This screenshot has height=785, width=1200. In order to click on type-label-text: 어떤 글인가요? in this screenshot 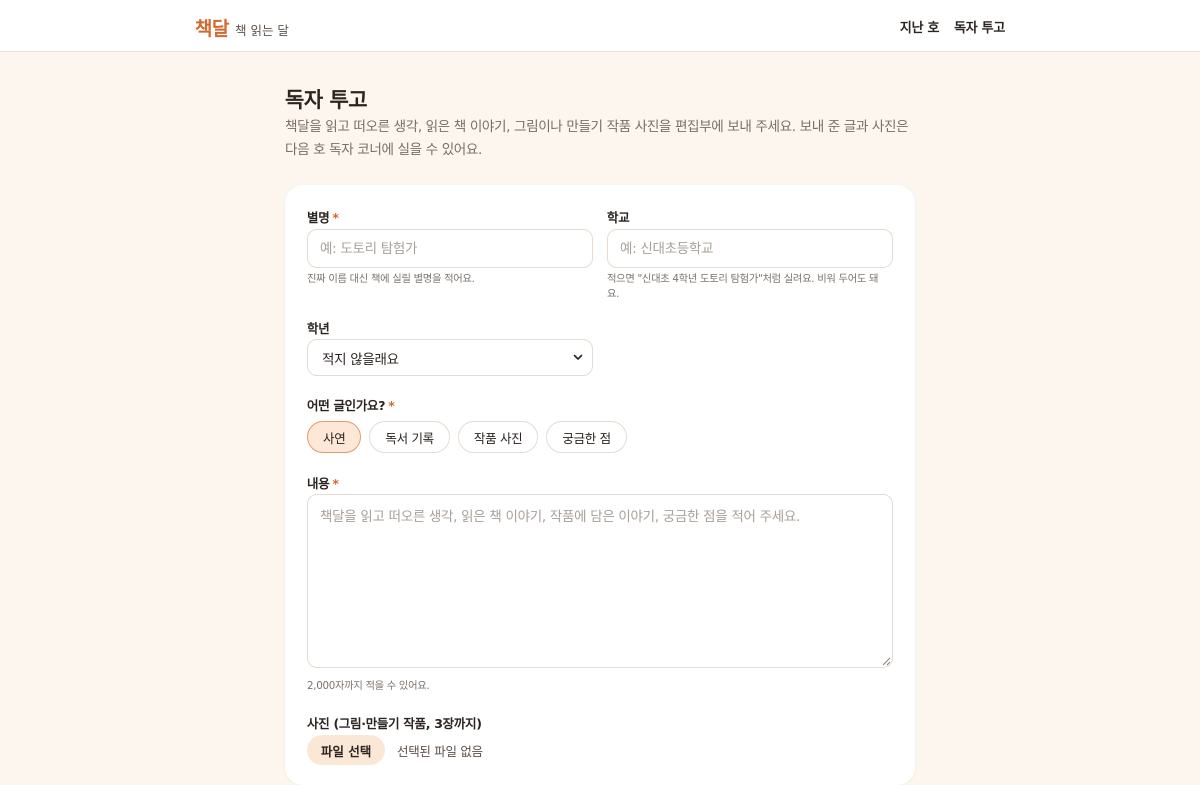, I will do `click(346, 405)`.